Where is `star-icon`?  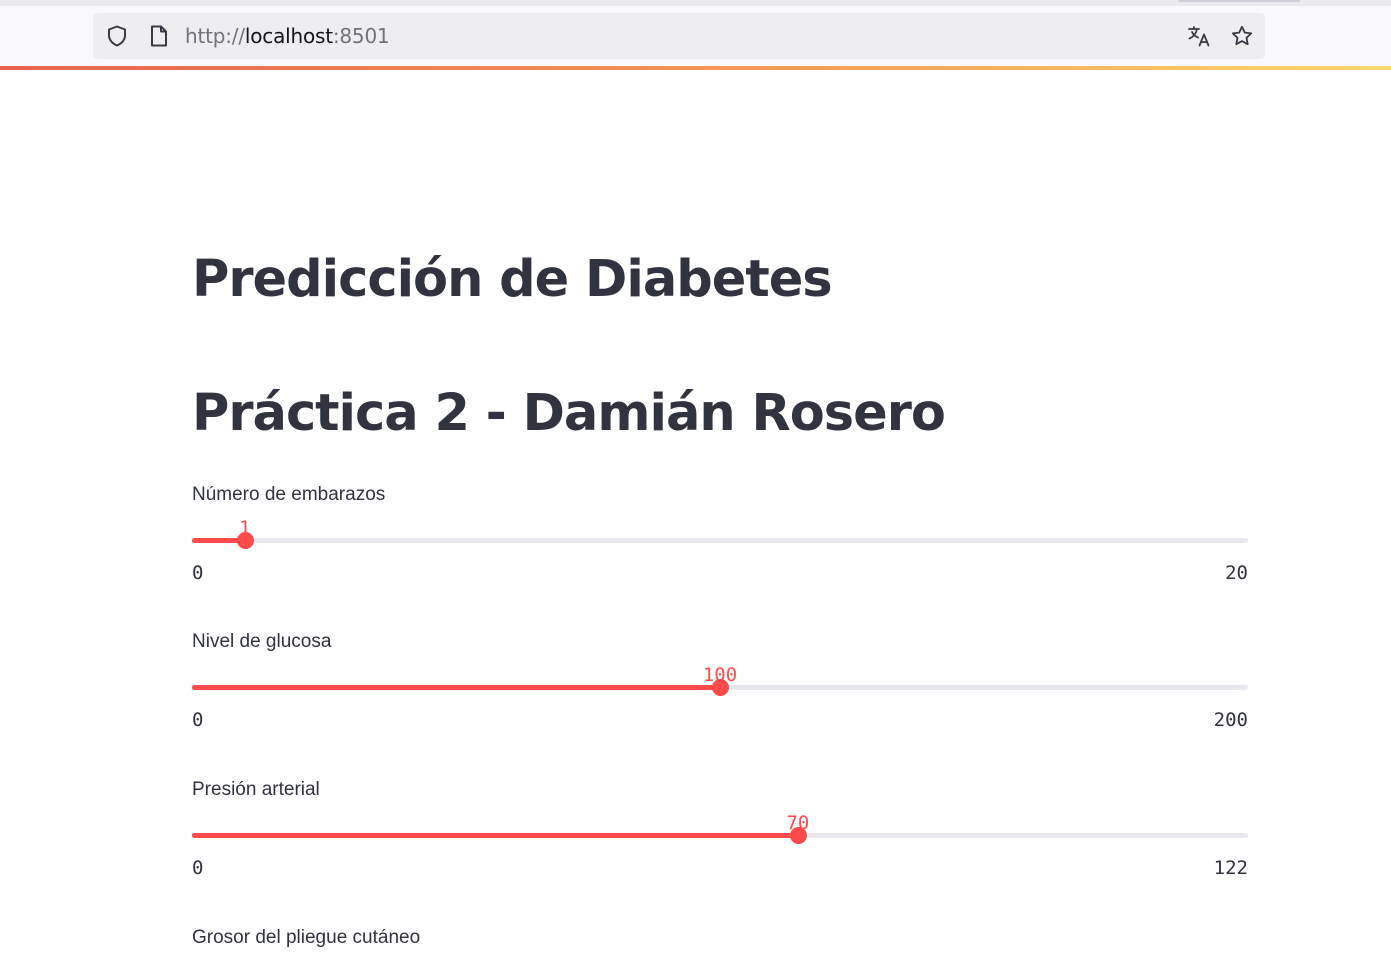
star-icon is located at coordinates (1242, 36).